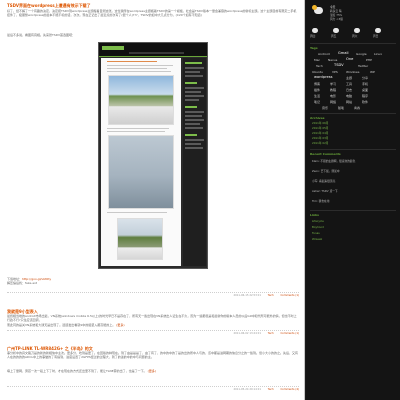  I want to click on tag-link: 博客, so click(317, 84).